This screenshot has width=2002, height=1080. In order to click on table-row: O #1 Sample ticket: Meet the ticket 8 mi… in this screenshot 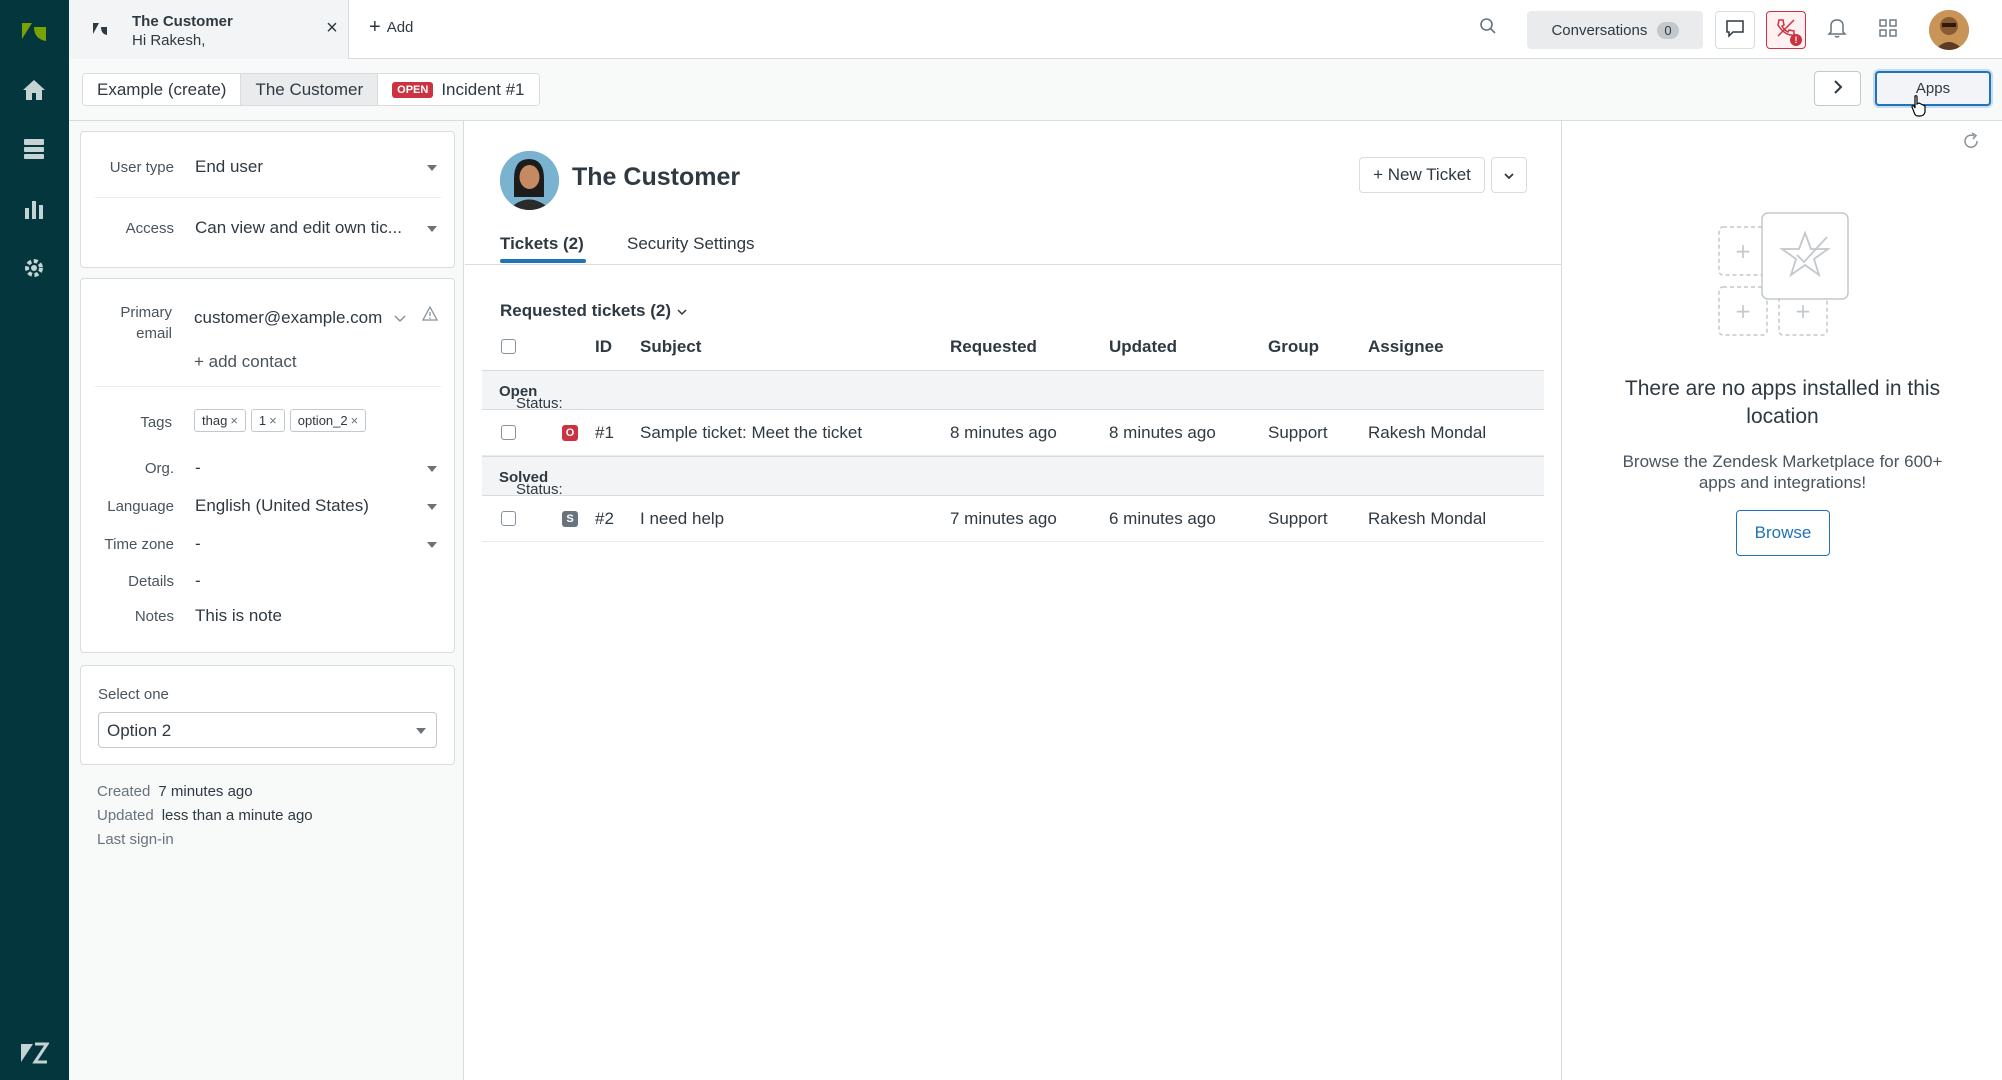, I will do `click(1013, 433)`.